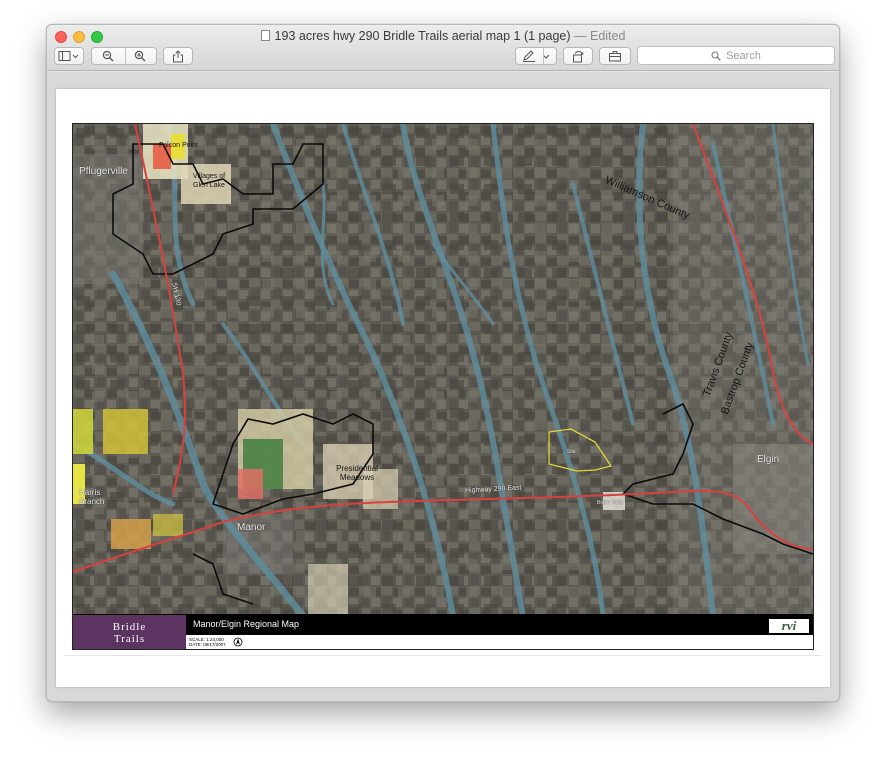  What do you see at coordinates (528, 56) in the screenshot?
I see `pen-markup-icon` at bounding box center [528, 56].